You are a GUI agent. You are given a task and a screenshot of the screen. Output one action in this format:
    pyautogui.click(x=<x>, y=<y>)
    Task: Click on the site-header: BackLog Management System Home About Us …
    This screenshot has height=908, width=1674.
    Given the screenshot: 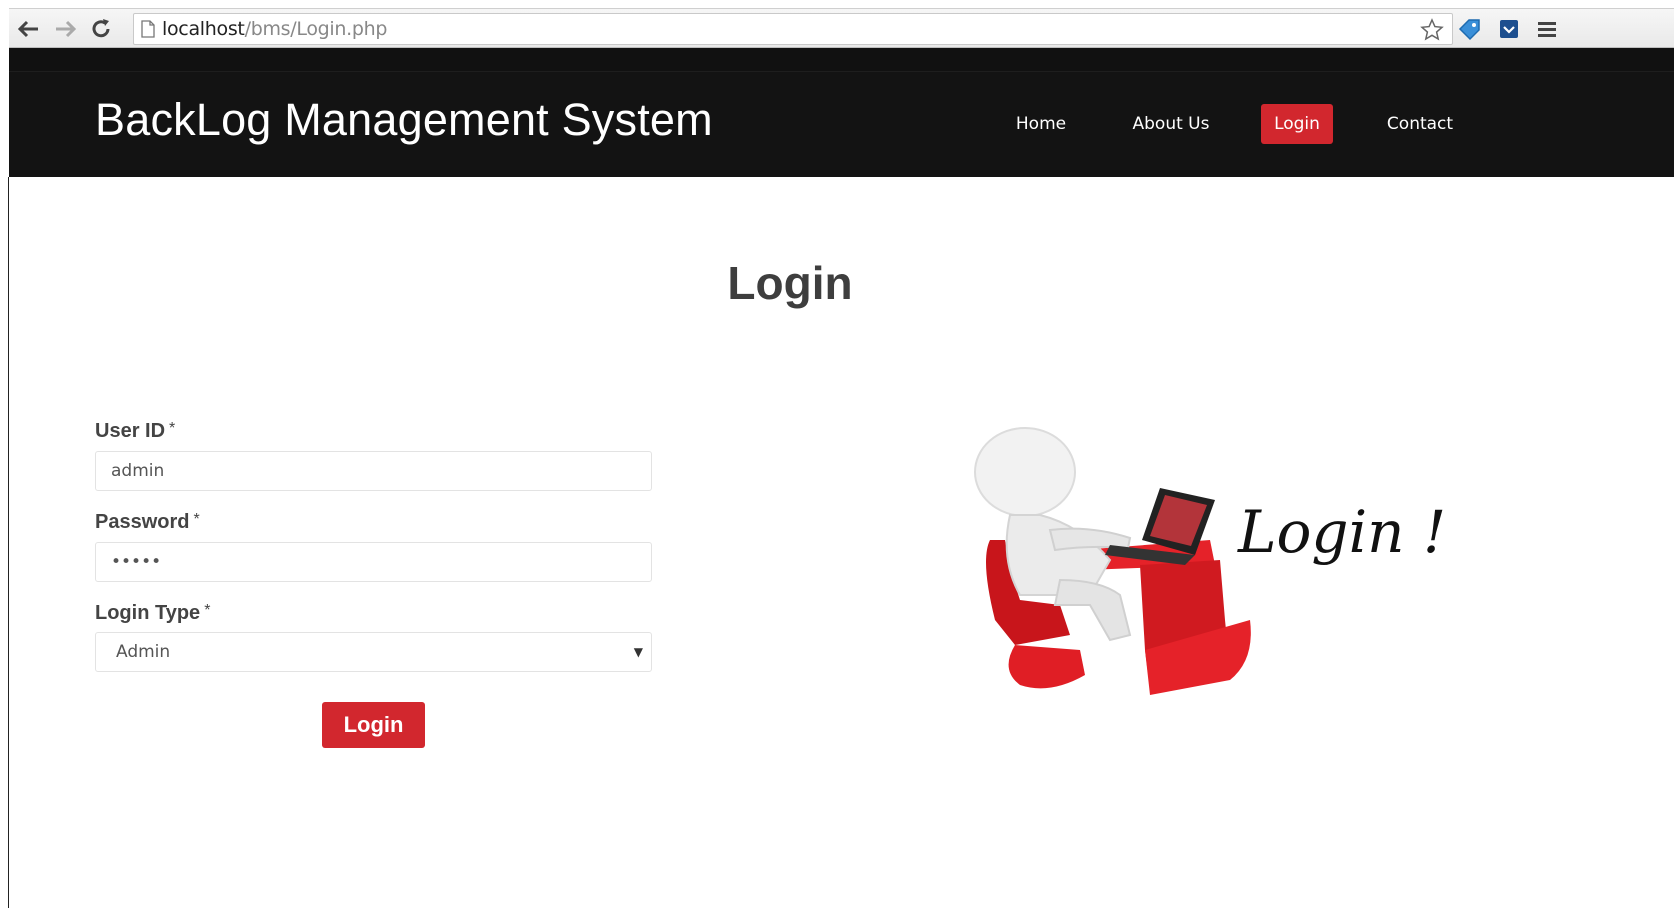 What is the action you would take?
    pyautogui.click(x=841, y=124)
    